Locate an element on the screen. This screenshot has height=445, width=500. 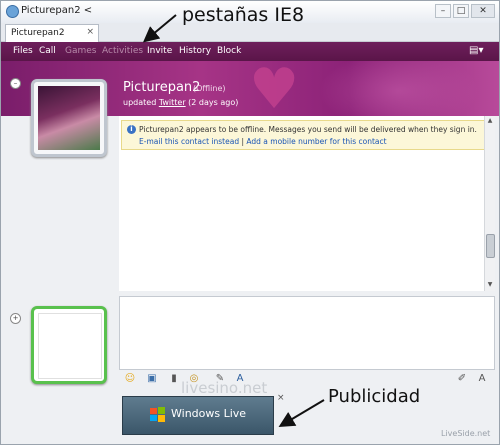
menu-options-icon: ▤▾ is located at coordinates (477, 51).